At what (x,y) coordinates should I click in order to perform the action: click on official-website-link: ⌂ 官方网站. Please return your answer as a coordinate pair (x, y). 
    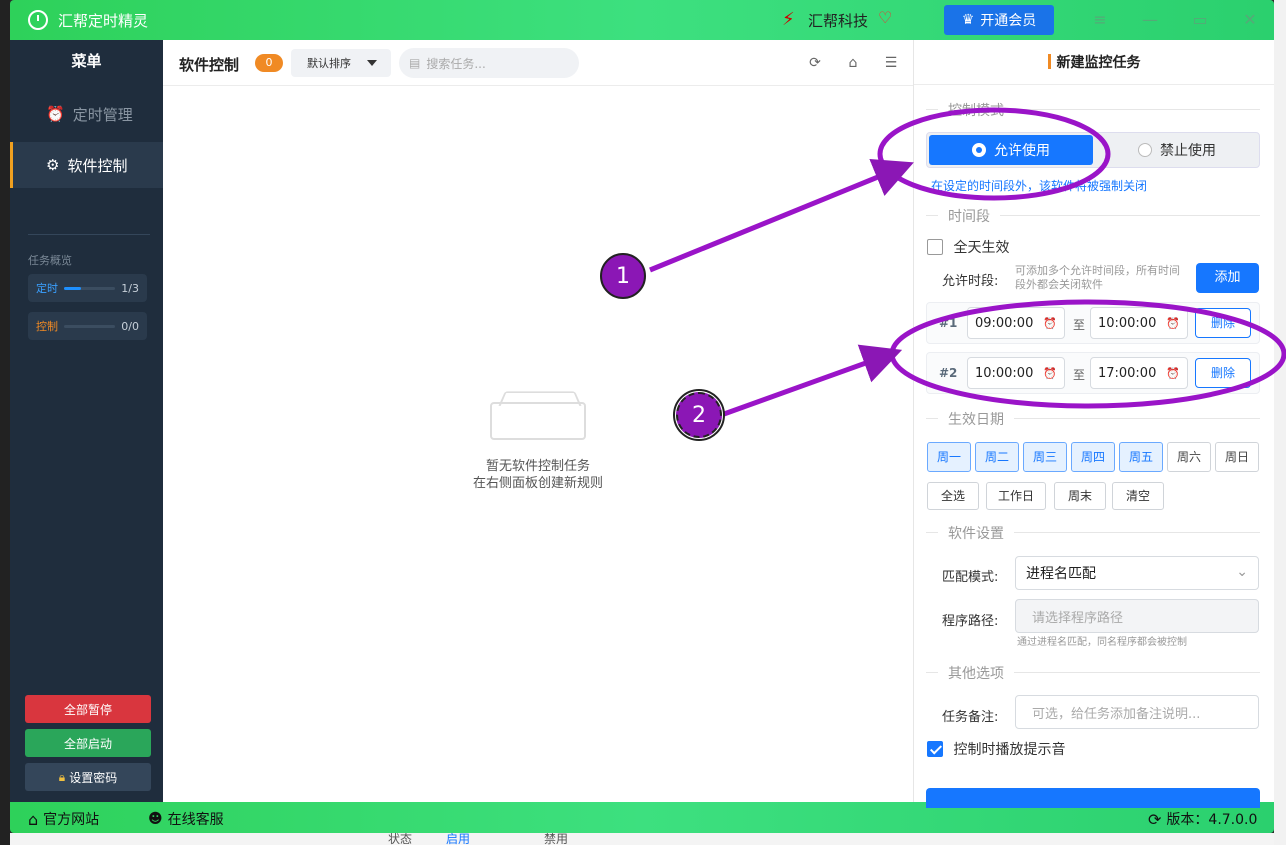
    Looking at the image, I should click on (63, 819).